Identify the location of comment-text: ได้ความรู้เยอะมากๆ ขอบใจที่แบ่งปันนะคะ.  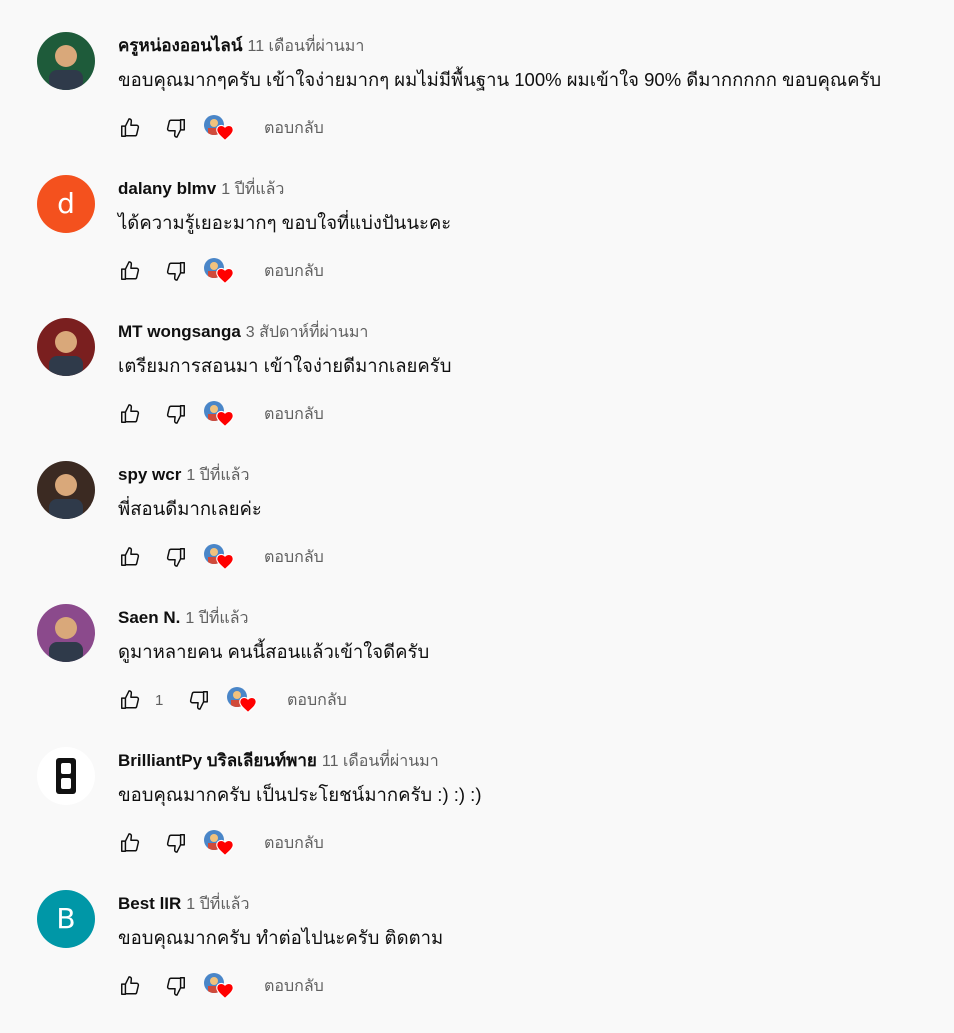
(285, 222).